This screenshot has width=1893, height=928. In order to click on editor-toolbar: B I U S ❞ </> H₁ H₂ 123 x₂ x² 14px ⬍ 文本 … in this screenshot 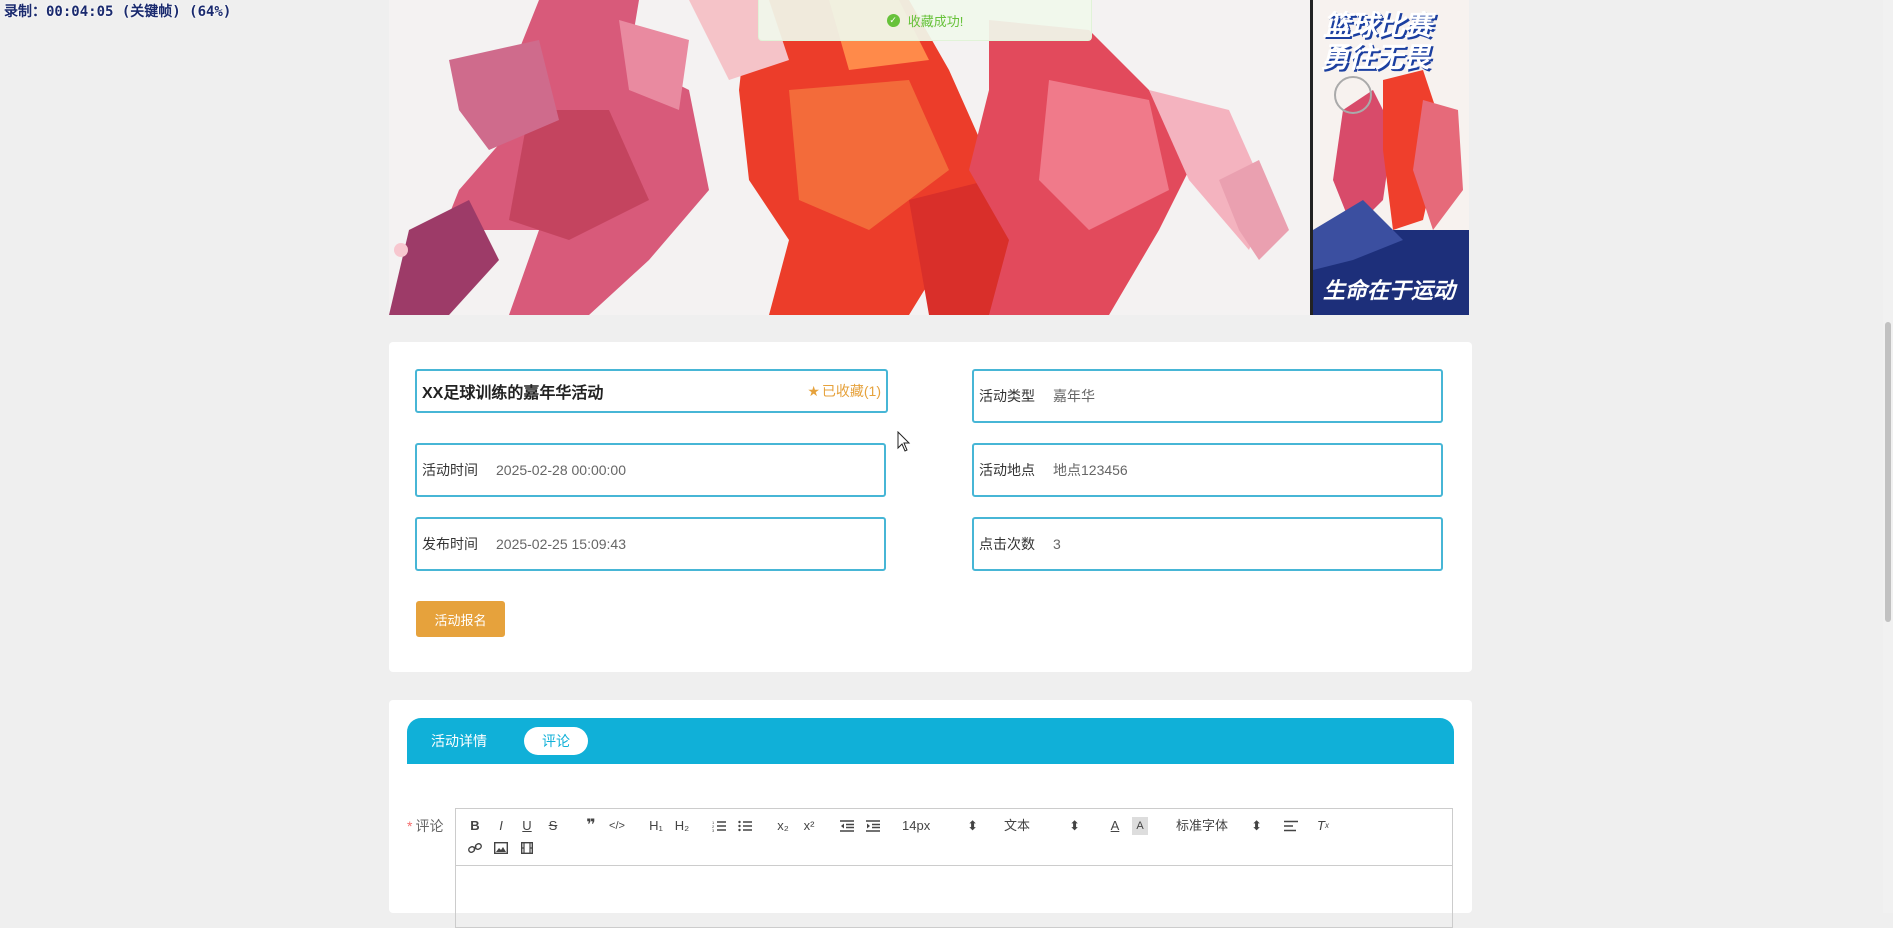, I will do `click(954, 837)`.